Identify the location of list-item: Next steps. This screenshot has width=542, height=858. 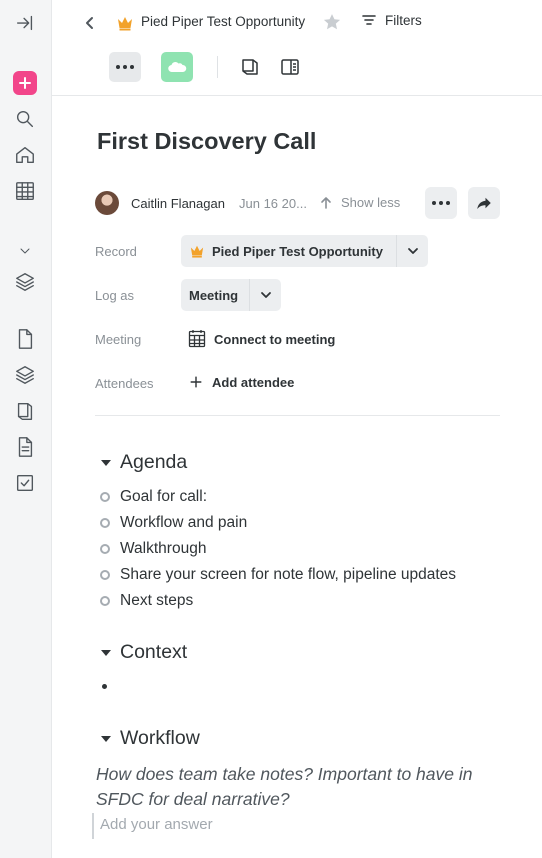
(146, 601).